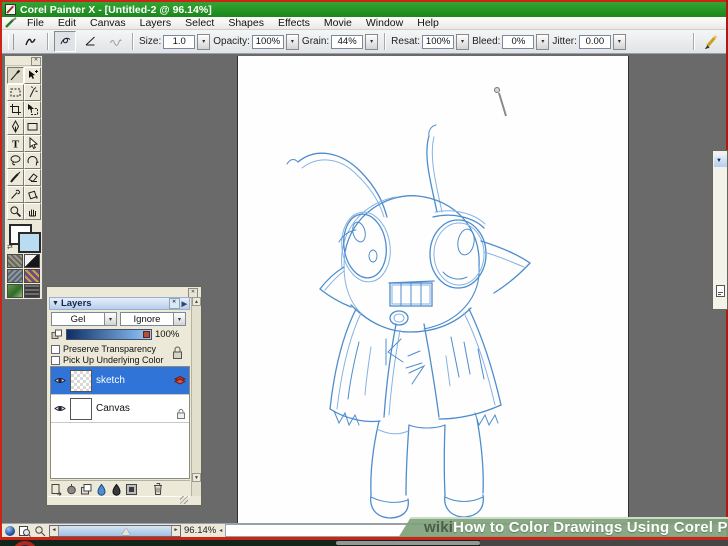 The width and height of the screenshot is (728, 546). I want to click on tool-pen, so click(15, 126).